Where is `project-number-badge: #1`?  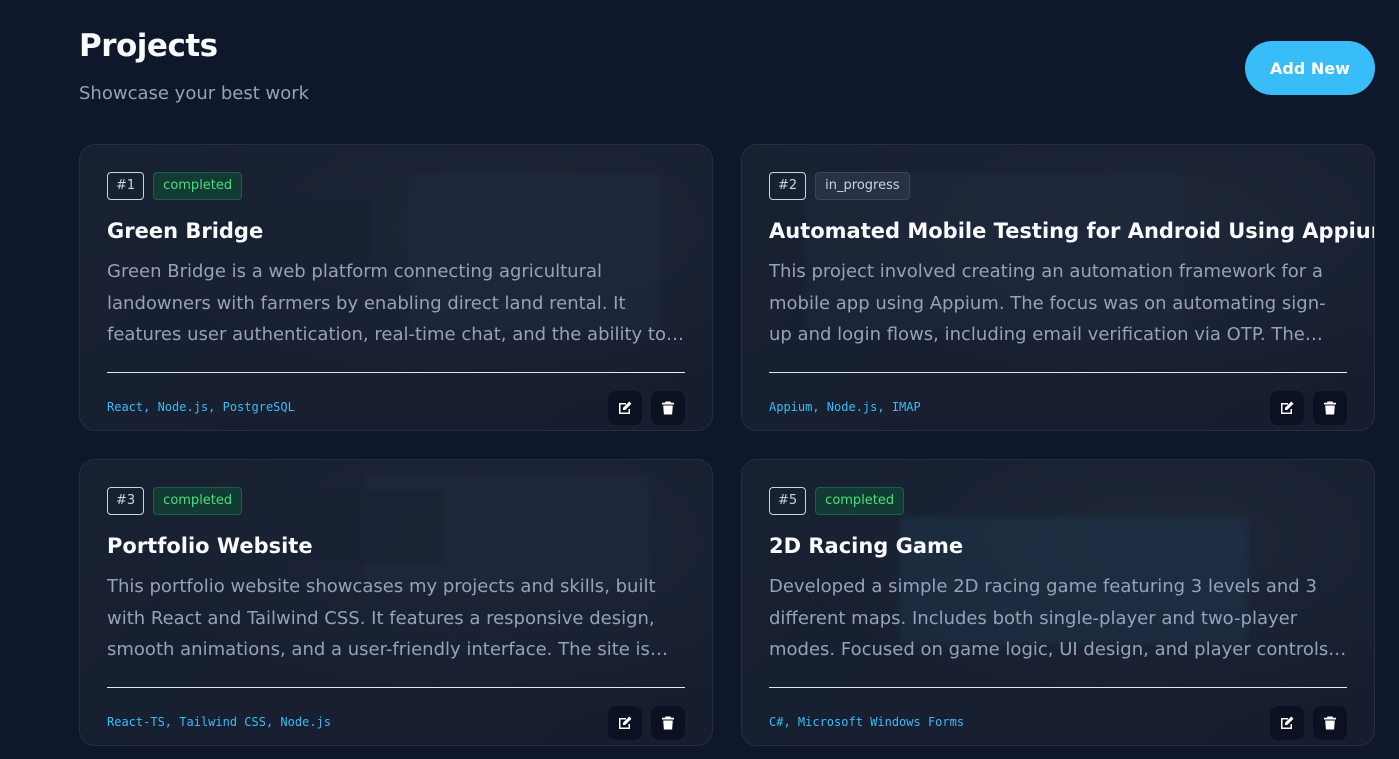
project-number-badge: #1 is located at coordinates (126, 186).